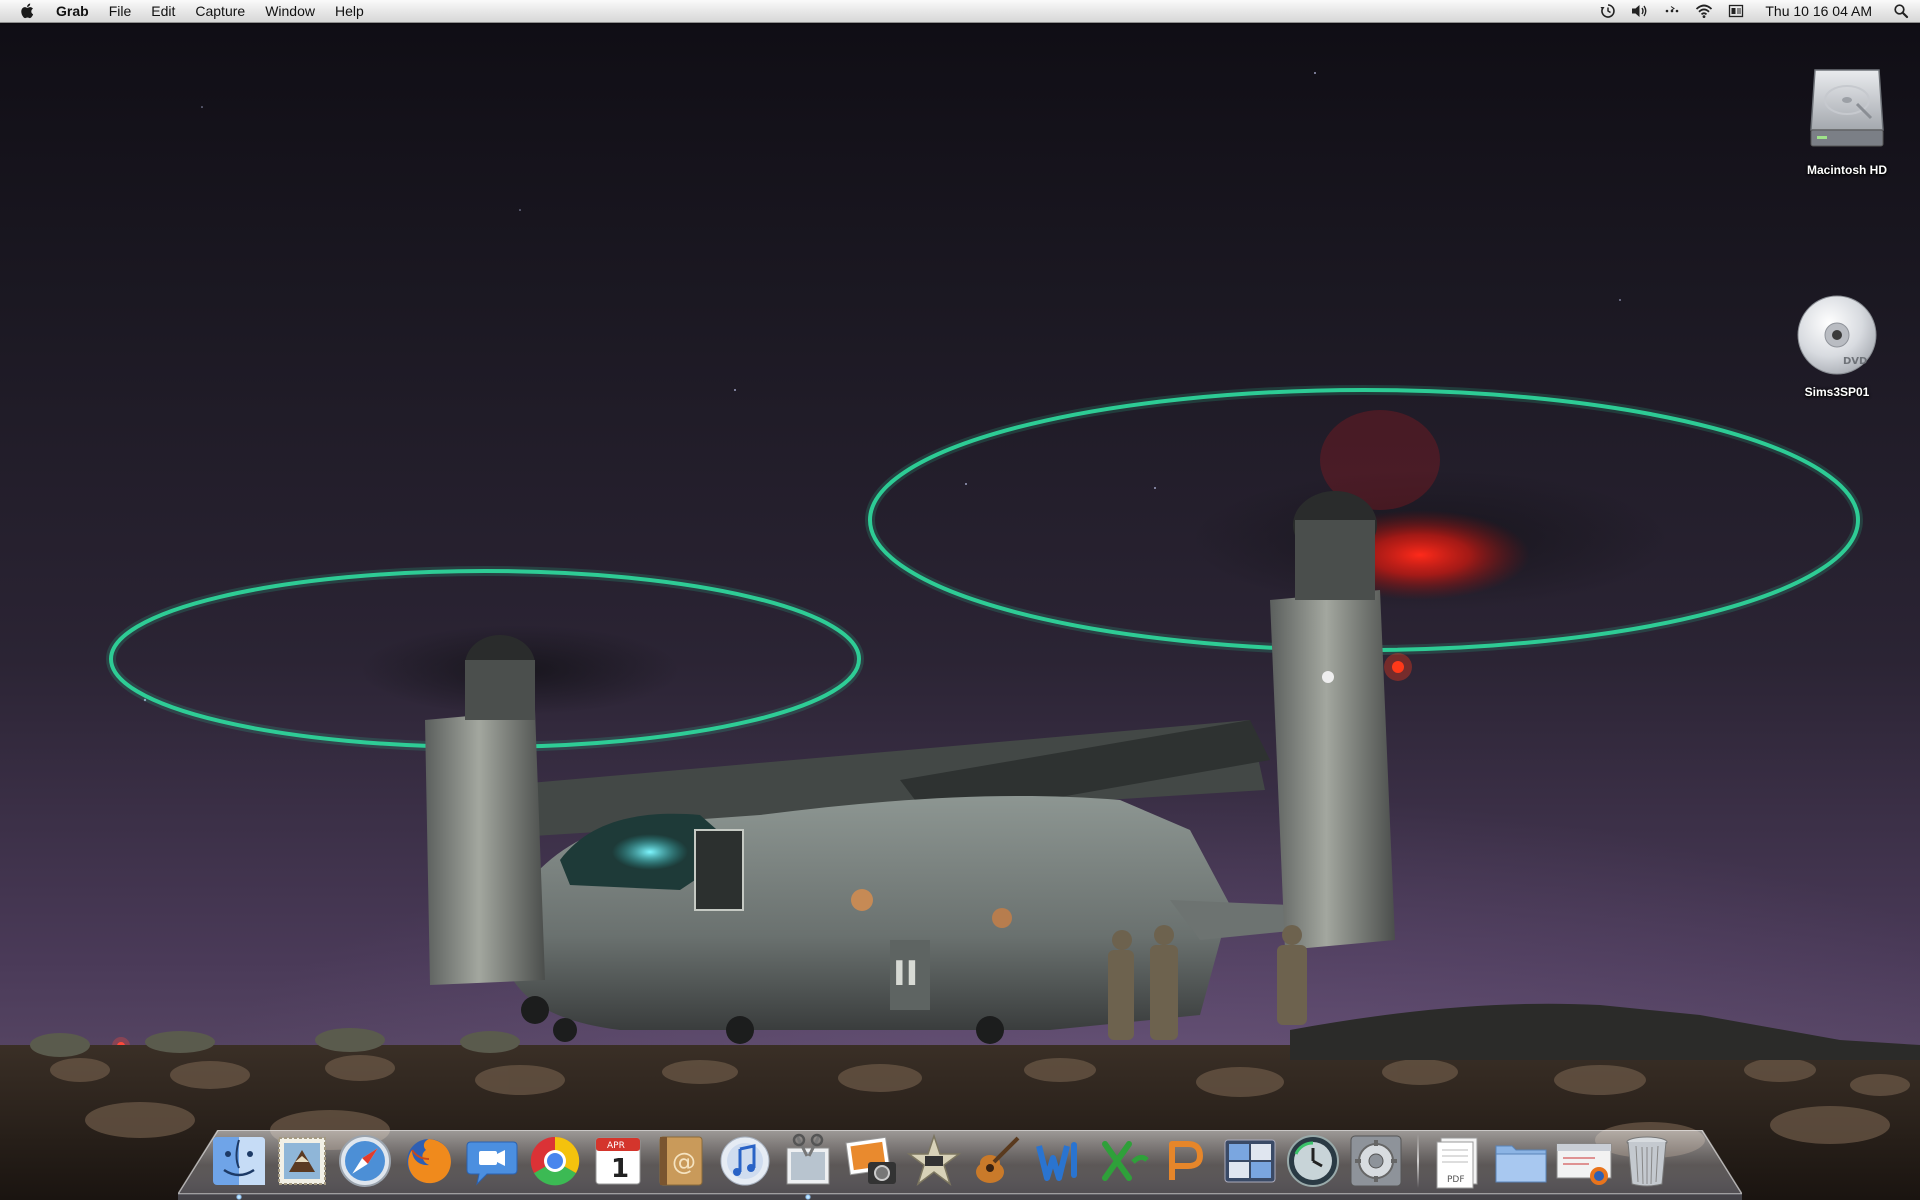 The image size is (1920, 1200). What do you see at coordinates (1672, 11) in the screenshot?
I see `bluetooth-icon` at bounding box center [1672, 11].